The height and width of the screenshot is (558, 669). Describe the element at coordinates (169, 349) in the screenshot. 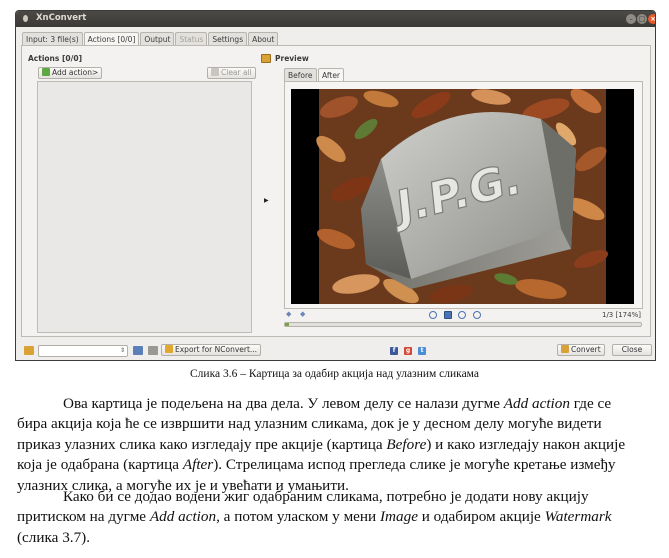

I see `export-icon` at that location.